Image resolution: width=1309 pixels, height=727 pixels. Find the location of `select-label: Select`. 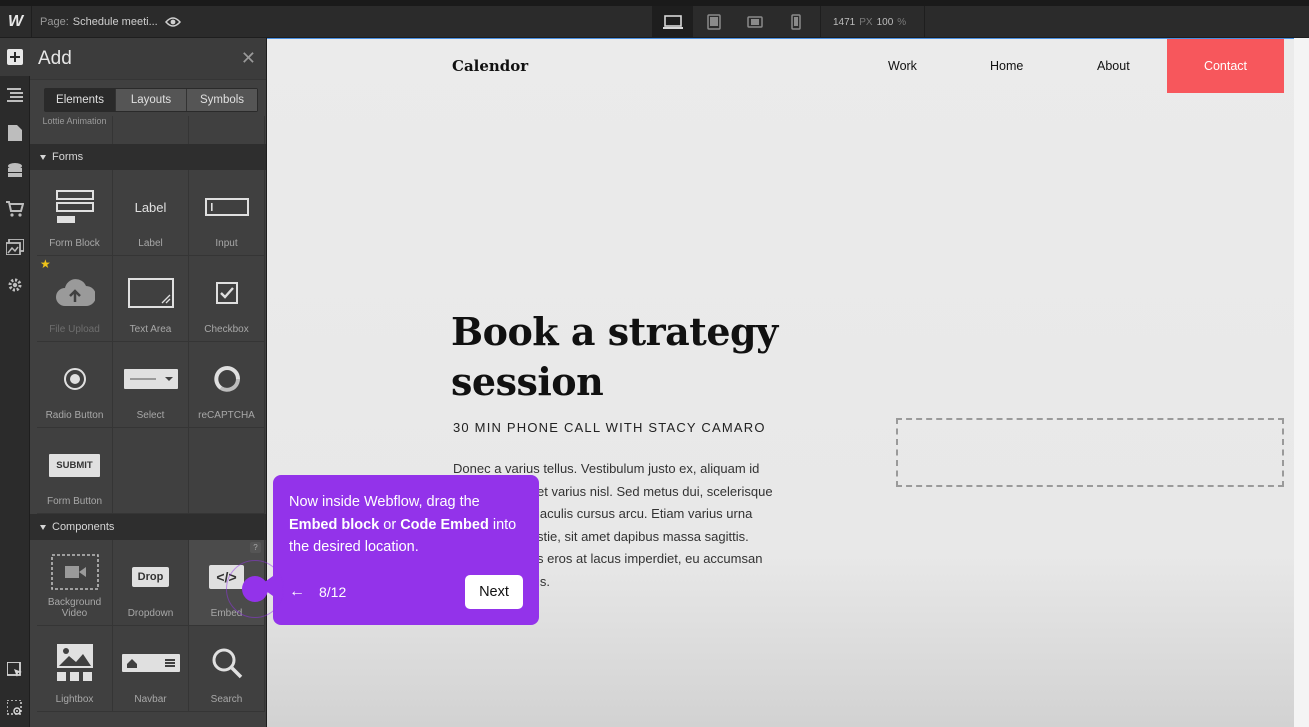

select-label: Select is located at coordinates (150, 415).